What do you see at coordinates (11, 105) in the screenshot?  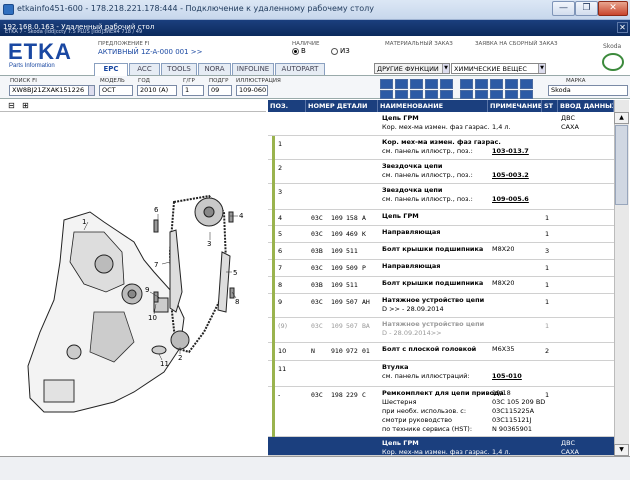 I see `zoom-out-icon: ⊟` at bounding box center [11, 105].